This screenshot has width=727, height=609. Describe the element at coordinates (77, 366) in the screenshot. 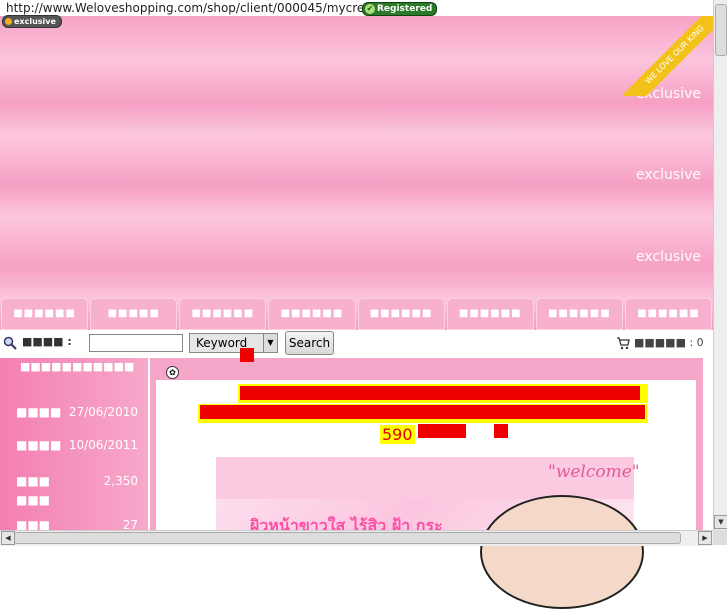

I see `sidebar-title: ■■■■■■■■■■■` at that location.